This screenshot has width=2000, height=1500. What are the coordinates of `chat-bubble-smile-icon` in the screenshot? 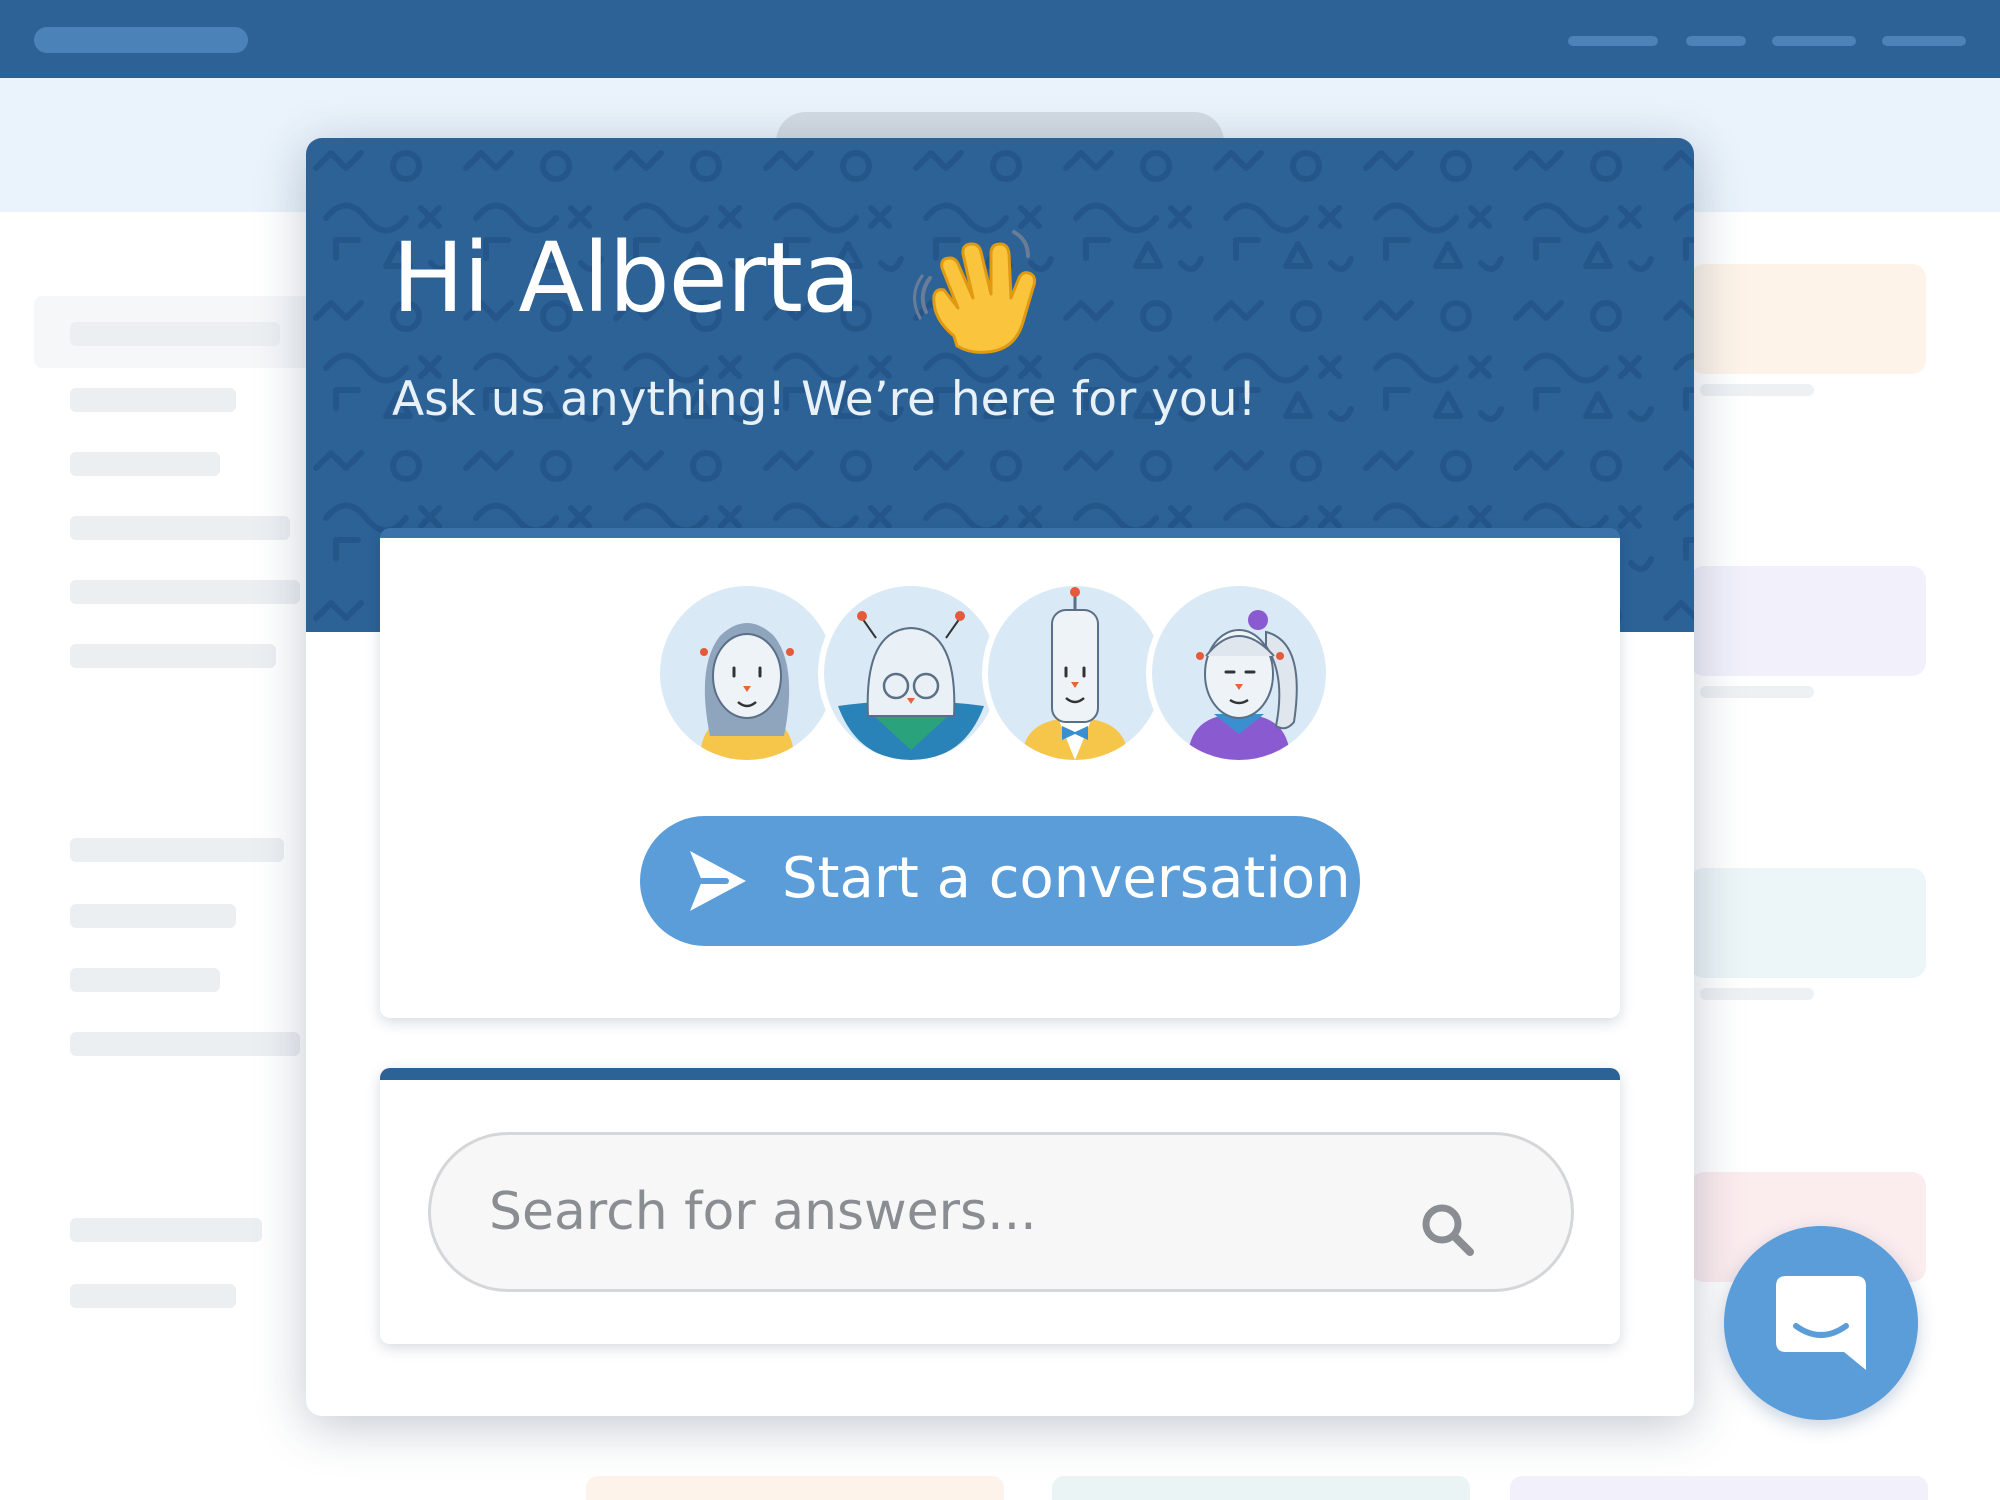 It's located at (1821, 1323).